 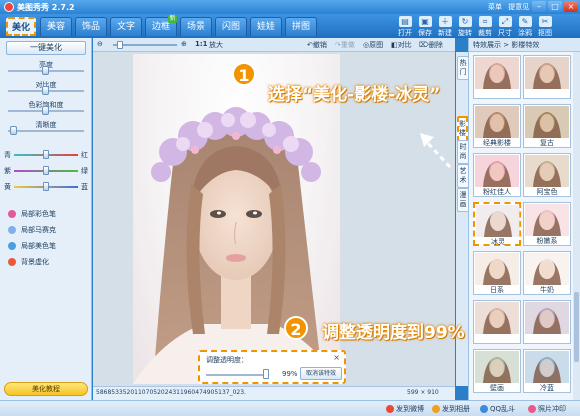 I want to click on local-beauty-brush: 局部美色笔, so click(x=32, y=245).